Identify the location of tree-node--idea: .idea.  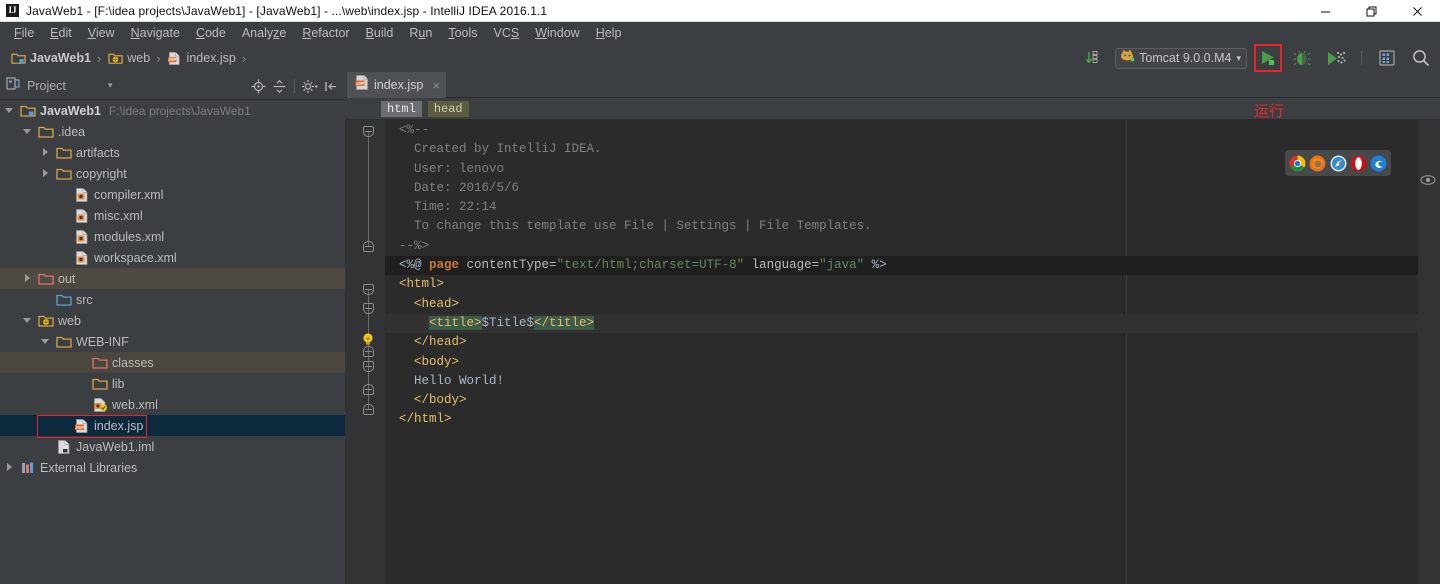
(172, 131).